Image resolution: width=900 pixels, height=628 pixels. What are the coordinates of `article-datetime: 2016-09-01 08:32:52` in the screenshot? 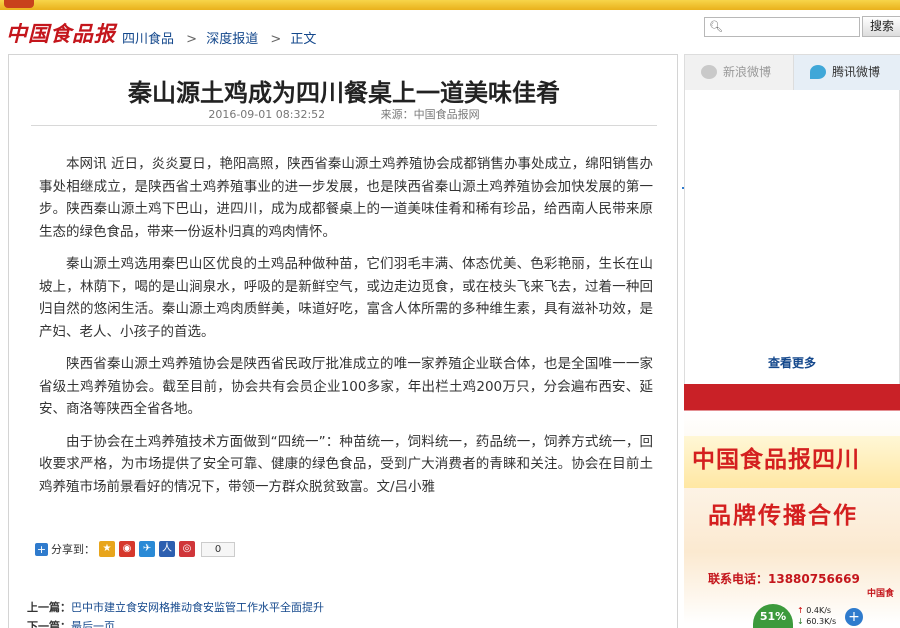 It's located at (267, 114).